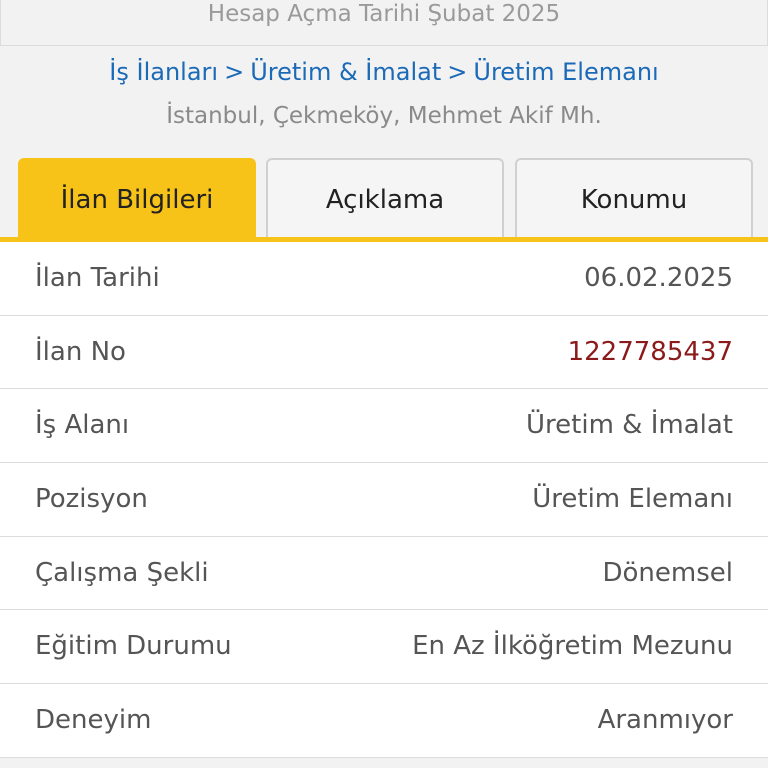 This screenshot has width=768, height=768. What do you see at coordinates (137, 198) in the screenshot?
I see `tab-listing-info: İlan Bilgileri` at bounding box center [137, 198].